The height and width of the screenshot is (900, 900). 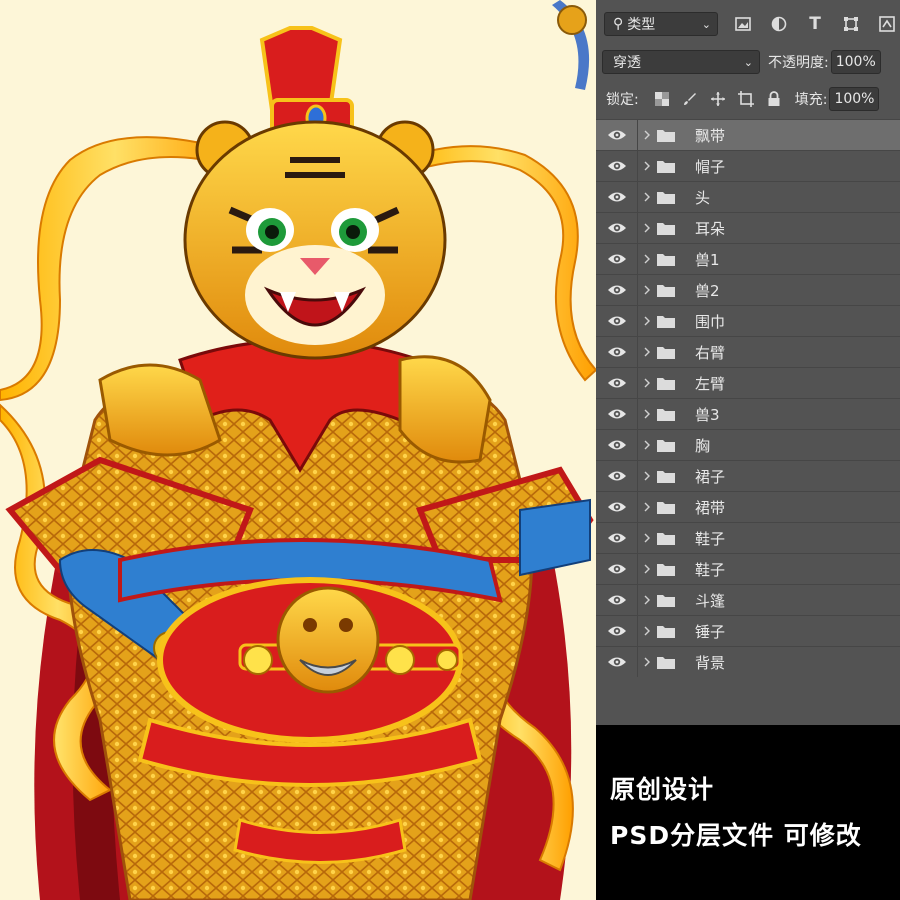 I want to click on lock-position-icon, so click(x=718, y=99).